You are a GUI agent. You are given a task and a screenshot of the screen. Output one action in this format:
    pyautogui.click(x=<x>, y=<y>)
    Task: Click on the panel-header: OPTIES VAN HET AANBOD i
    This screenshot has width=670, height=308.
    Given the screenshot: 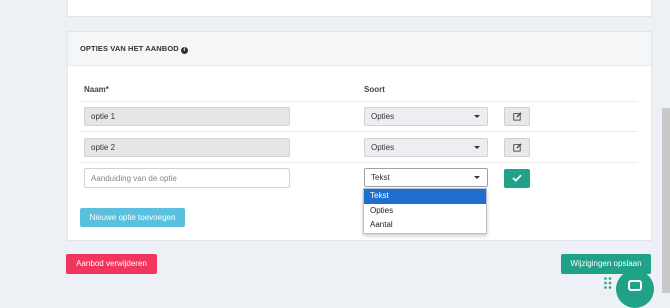 What is the action you would take?
    pyautogui.click(x=359, y=49)
    